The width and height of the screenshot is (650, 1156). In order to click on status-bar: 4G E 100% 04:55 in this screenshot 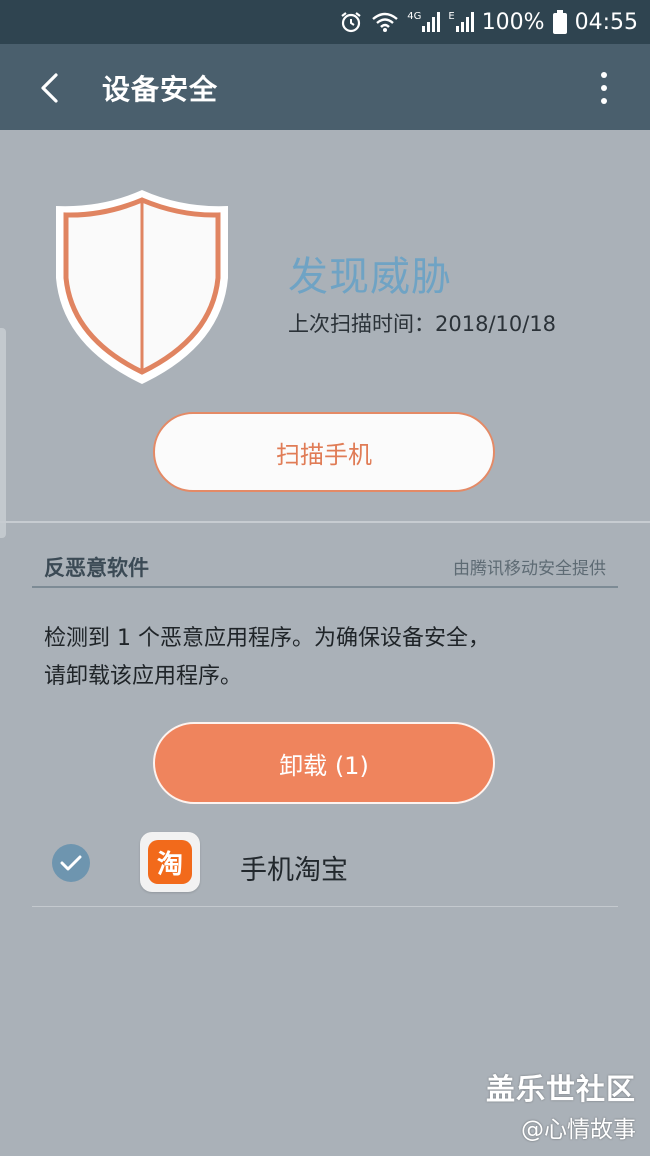, I will do `click(325, 22)`.